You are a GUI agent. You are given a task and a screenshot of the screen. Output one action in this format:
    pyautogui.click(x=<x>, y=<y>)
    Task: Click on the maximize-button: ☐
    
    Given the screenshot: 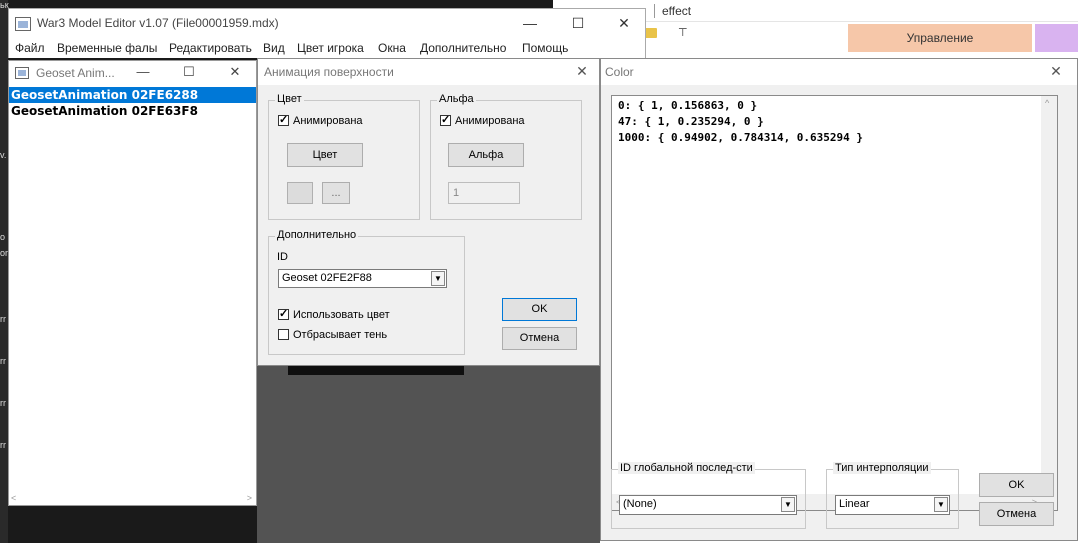 What is the action you would take?
    pyautogui.click(x=578, y=24)
    